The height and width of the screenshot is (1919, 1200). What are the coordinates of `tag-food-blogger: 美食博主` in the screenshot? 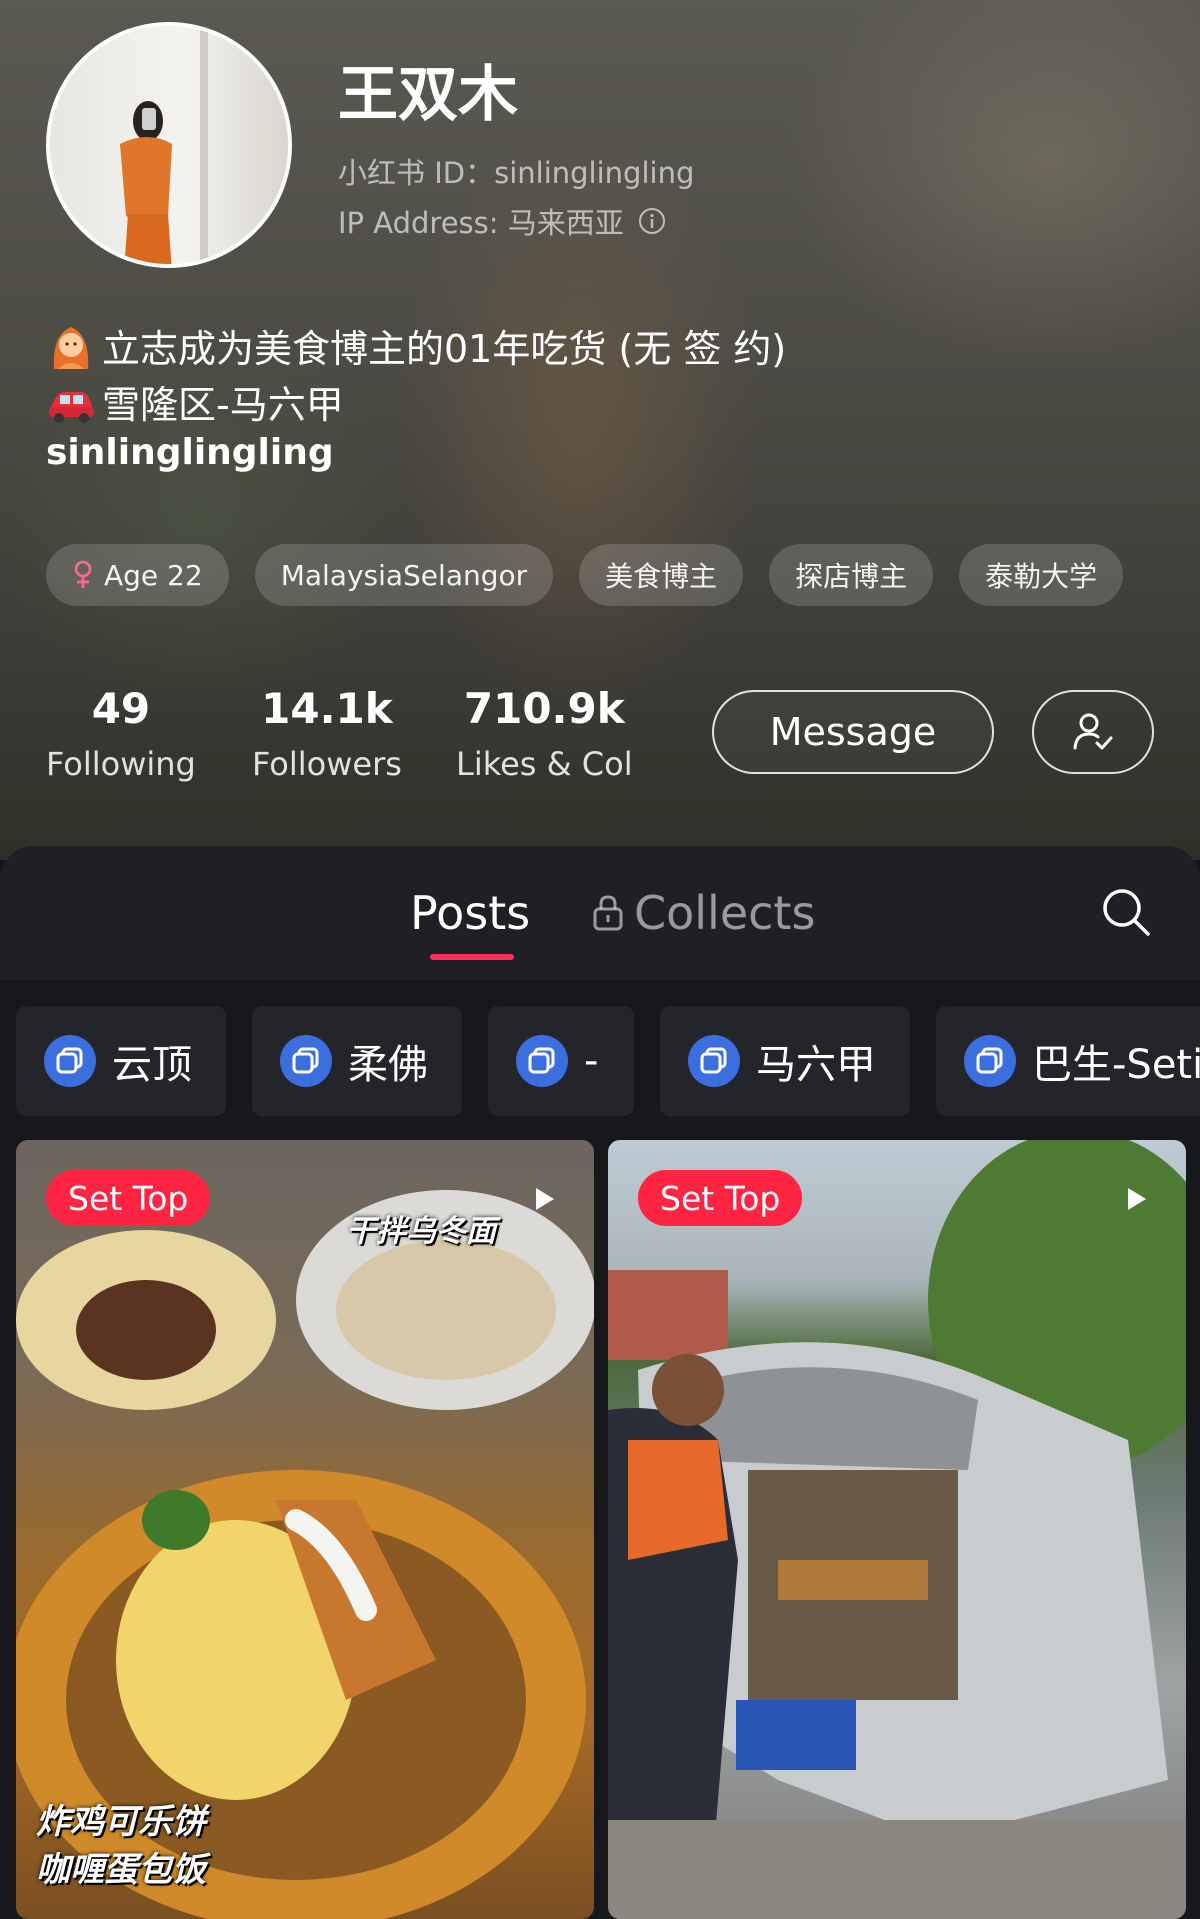 It's located at (661, 575).